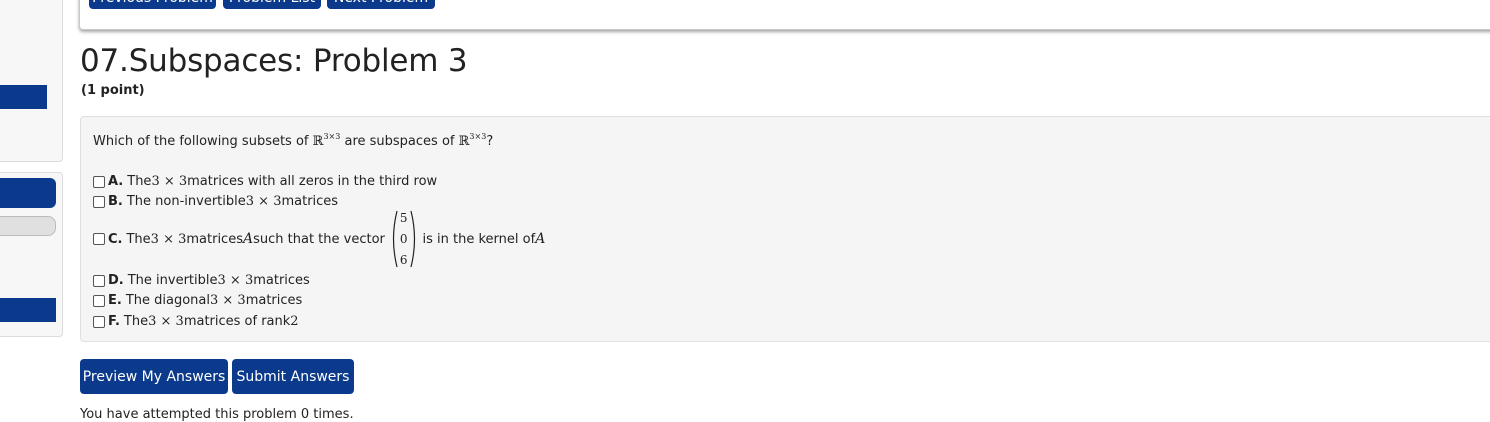  Describe the element at coordinates (412, 239) in the screenshot. I see `right-paren-icon` at that location.